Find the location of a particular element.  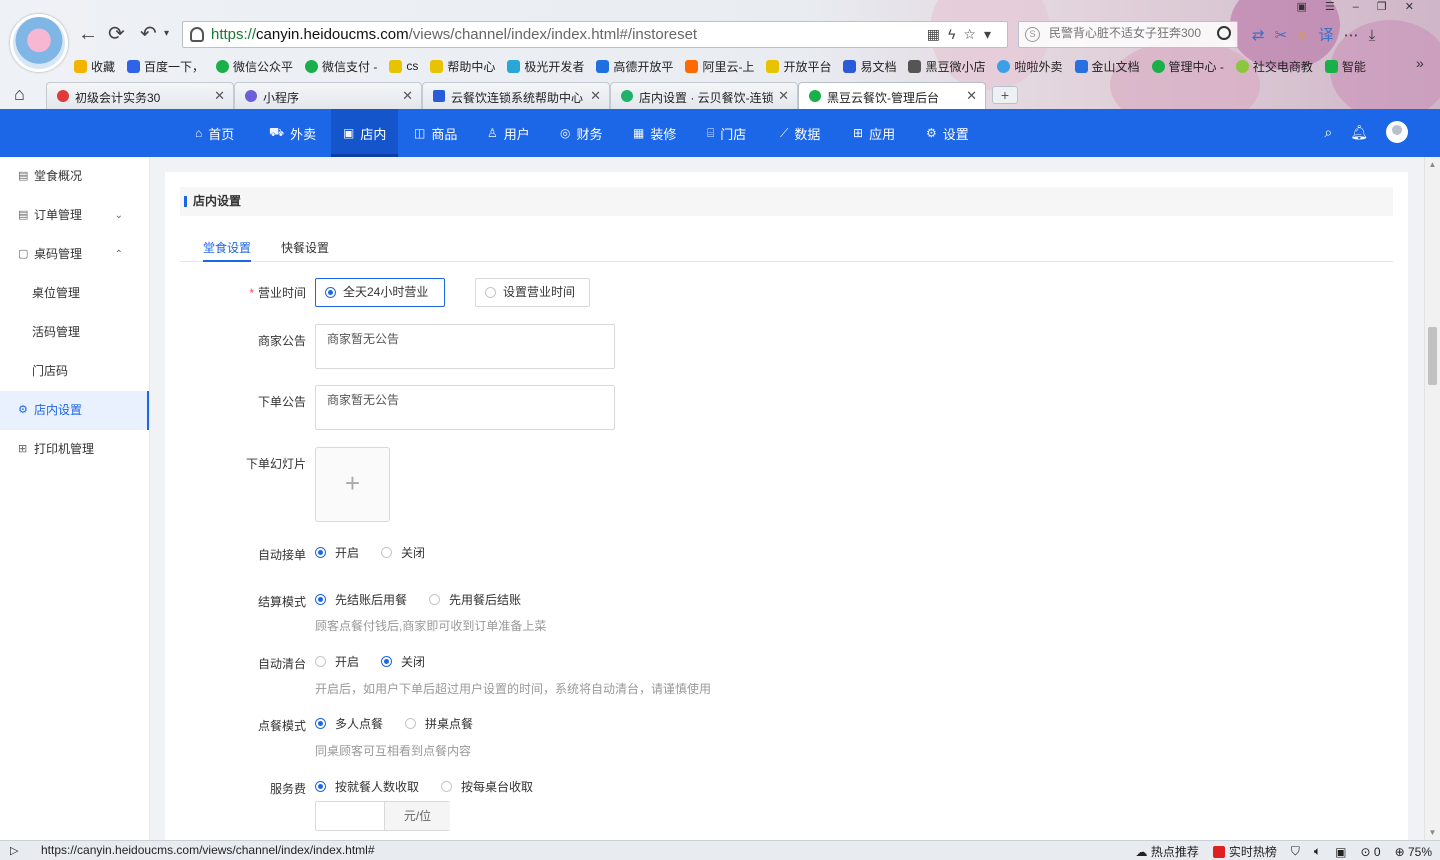

sidebar-item-store-code: 门店码 is located at coordinates (74, 371).